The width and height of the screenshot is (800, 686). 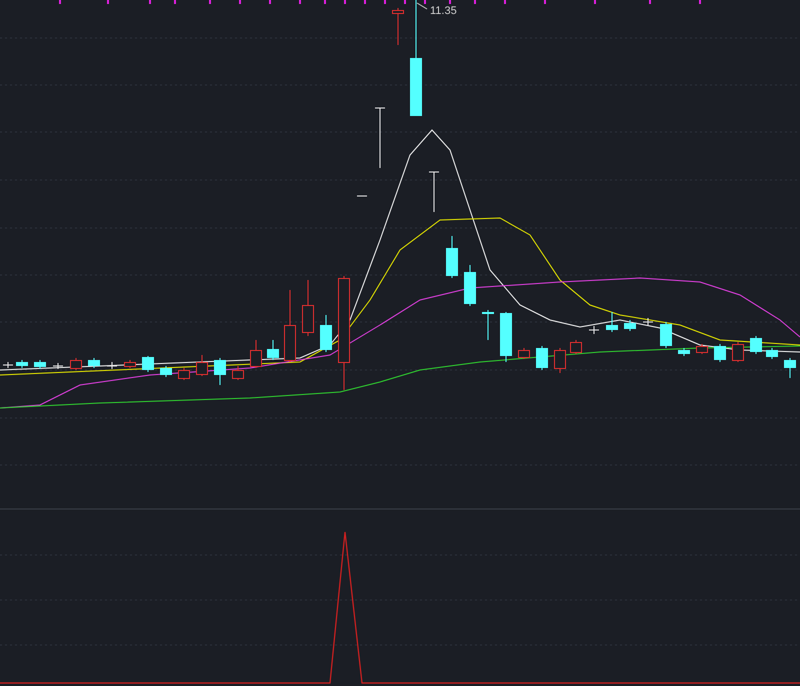 I want to click on high-price-label: 11.35, so click(x=443, y=11).